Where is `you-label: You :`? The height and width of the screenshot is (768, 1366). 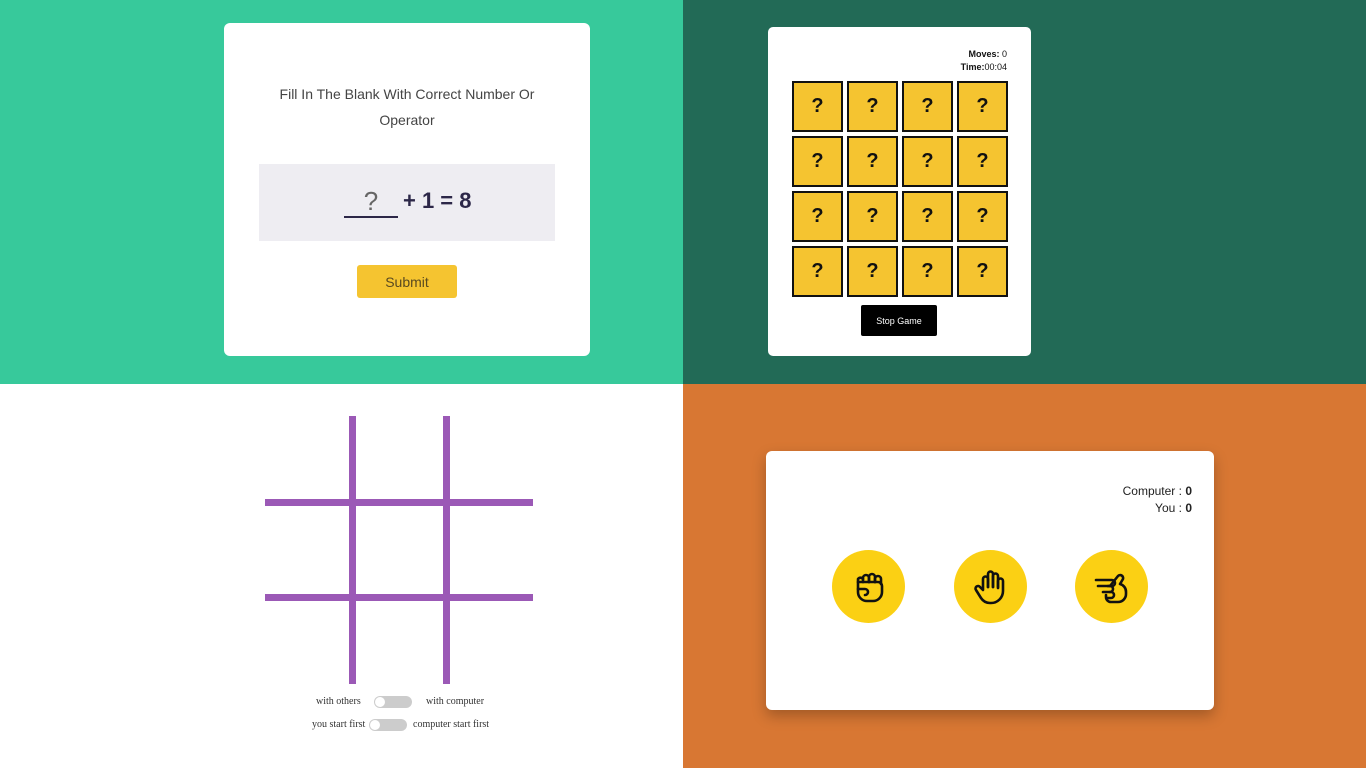
you-label: You : is located at coordinates (1168, 508).